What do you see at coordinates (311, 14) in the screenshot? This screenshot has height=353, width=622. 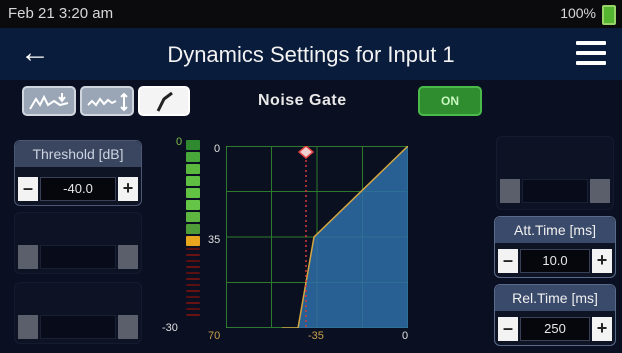 I see `status-bar: Feb 21 3:20 am 100%` at bounding box center [311, 14].